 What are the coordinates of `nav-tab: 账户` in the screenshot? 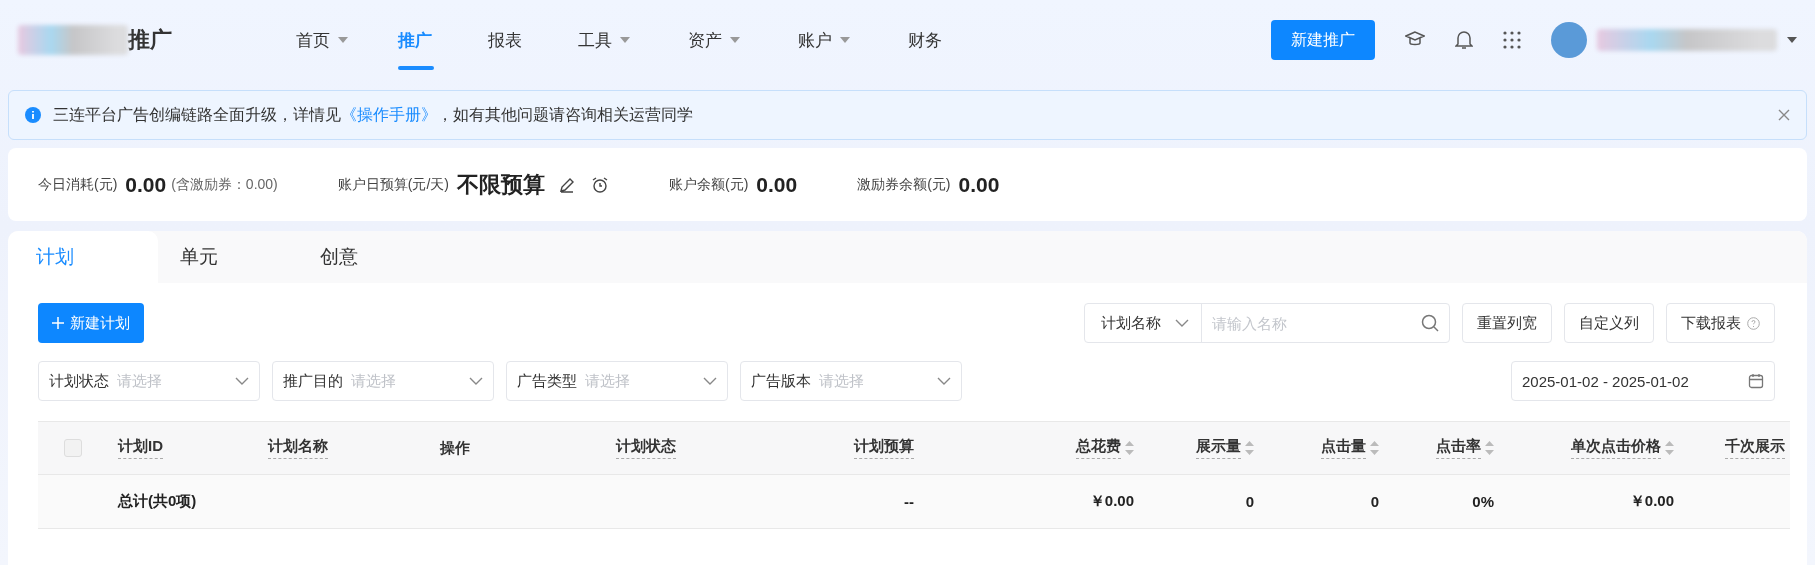 It's located at (853, 40).